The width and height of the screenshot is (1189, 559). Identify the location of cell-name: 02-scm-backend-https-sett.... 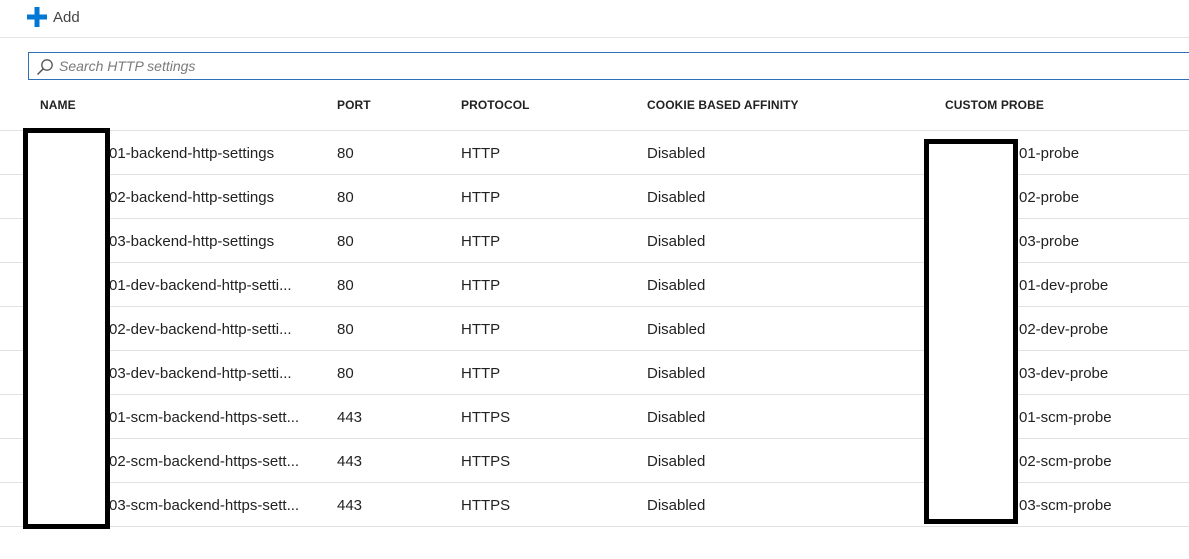
(204, 461).